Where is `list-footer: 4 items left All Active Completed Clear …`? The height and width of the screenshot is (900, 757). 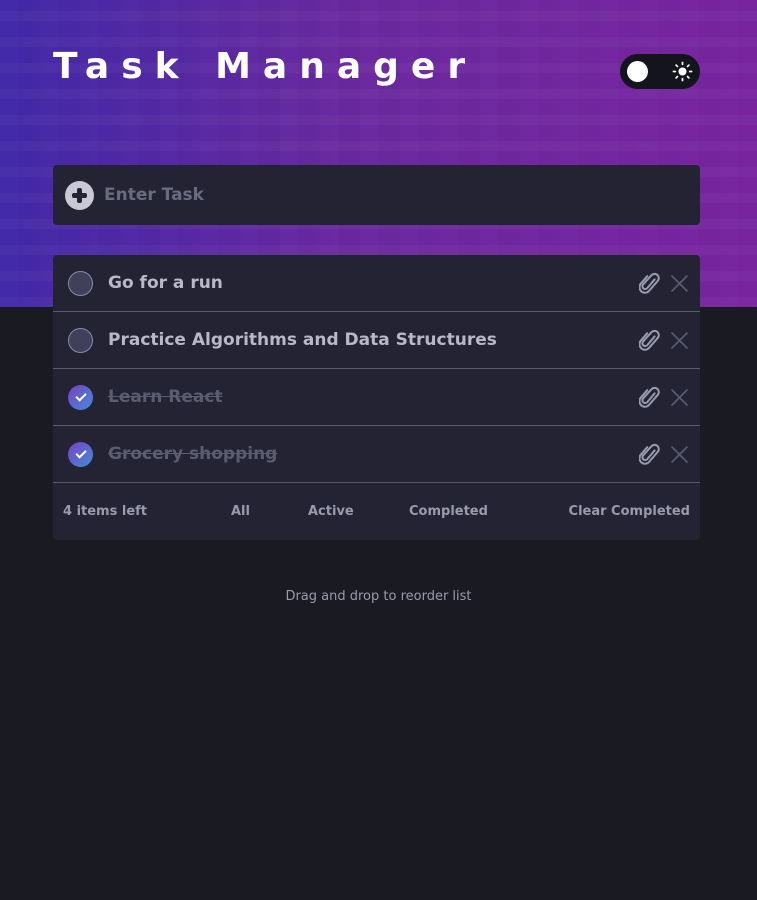 list-footer: 4 items left All Active Completed Clear … is located at coordinates (376, 511).